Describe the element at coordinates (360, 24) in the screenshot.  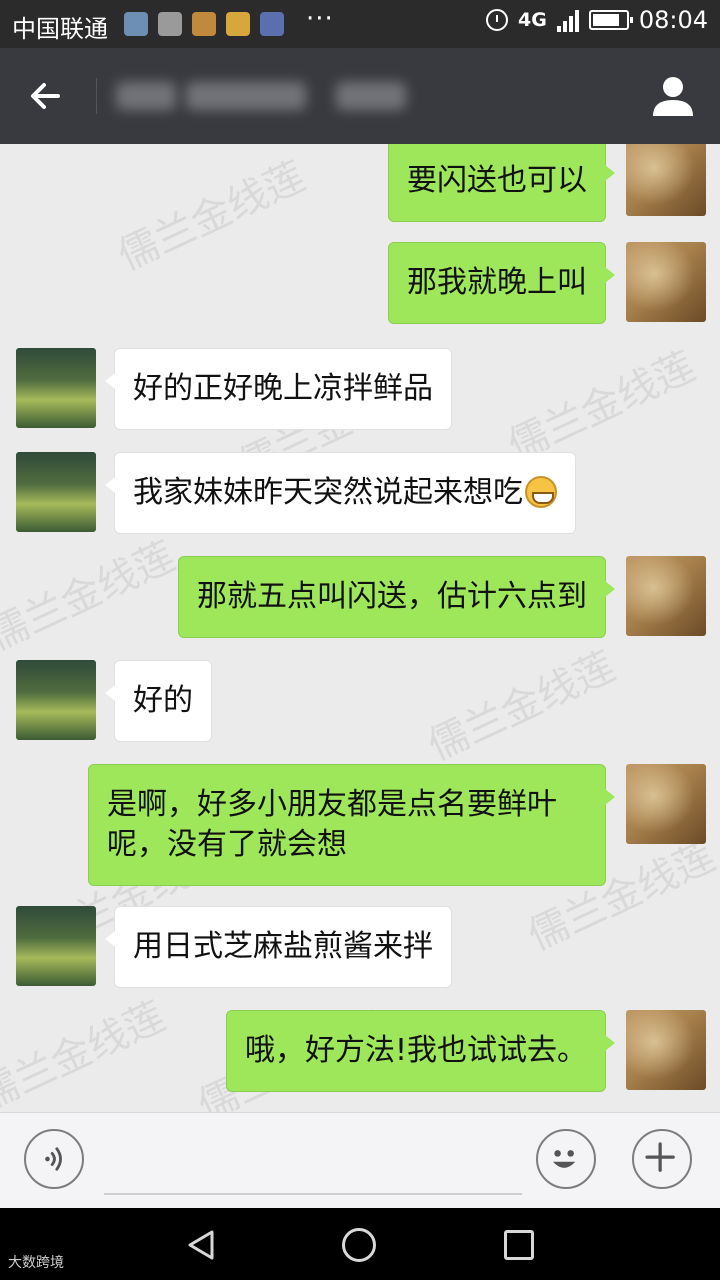
I see `status-bar: 中国联通 ··· 4G 08:04` at that location.